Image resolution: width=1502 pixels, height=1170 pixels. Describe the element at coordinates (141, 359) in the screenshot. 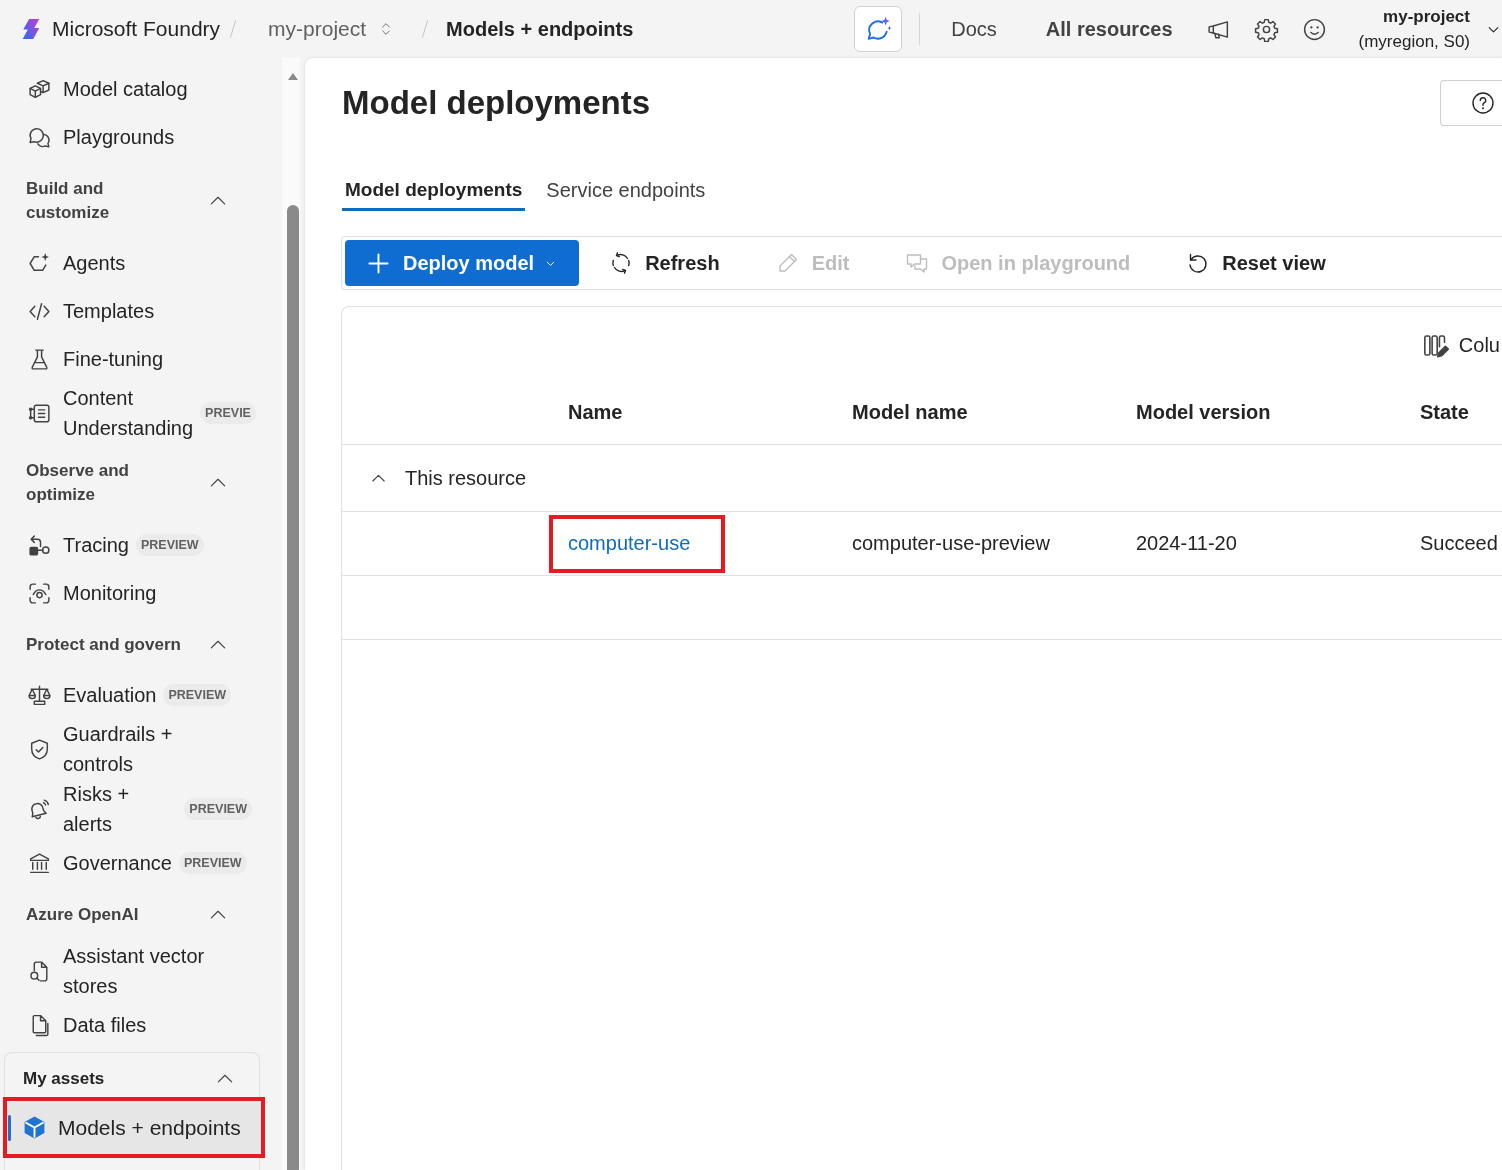

I see `sidebar-item: Fine-tuning` at that location.